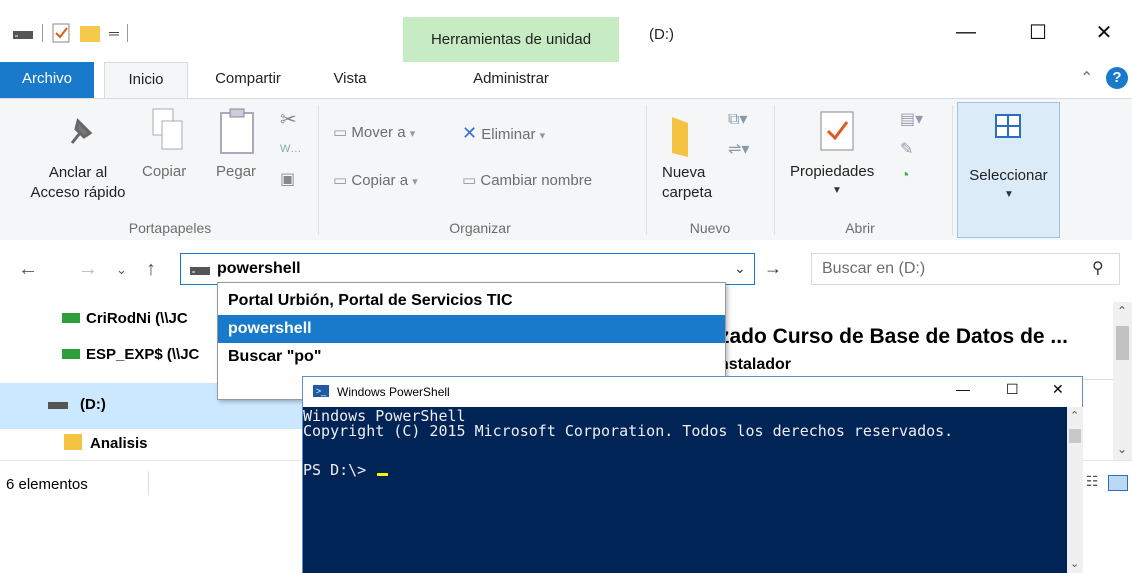 This screenshot has width=1132, height=573. What do you see at coordinates (874, 268) in the screenshot?
I see `search-placeholder: Buscar en (D:)` at bounding box center [874, 268].